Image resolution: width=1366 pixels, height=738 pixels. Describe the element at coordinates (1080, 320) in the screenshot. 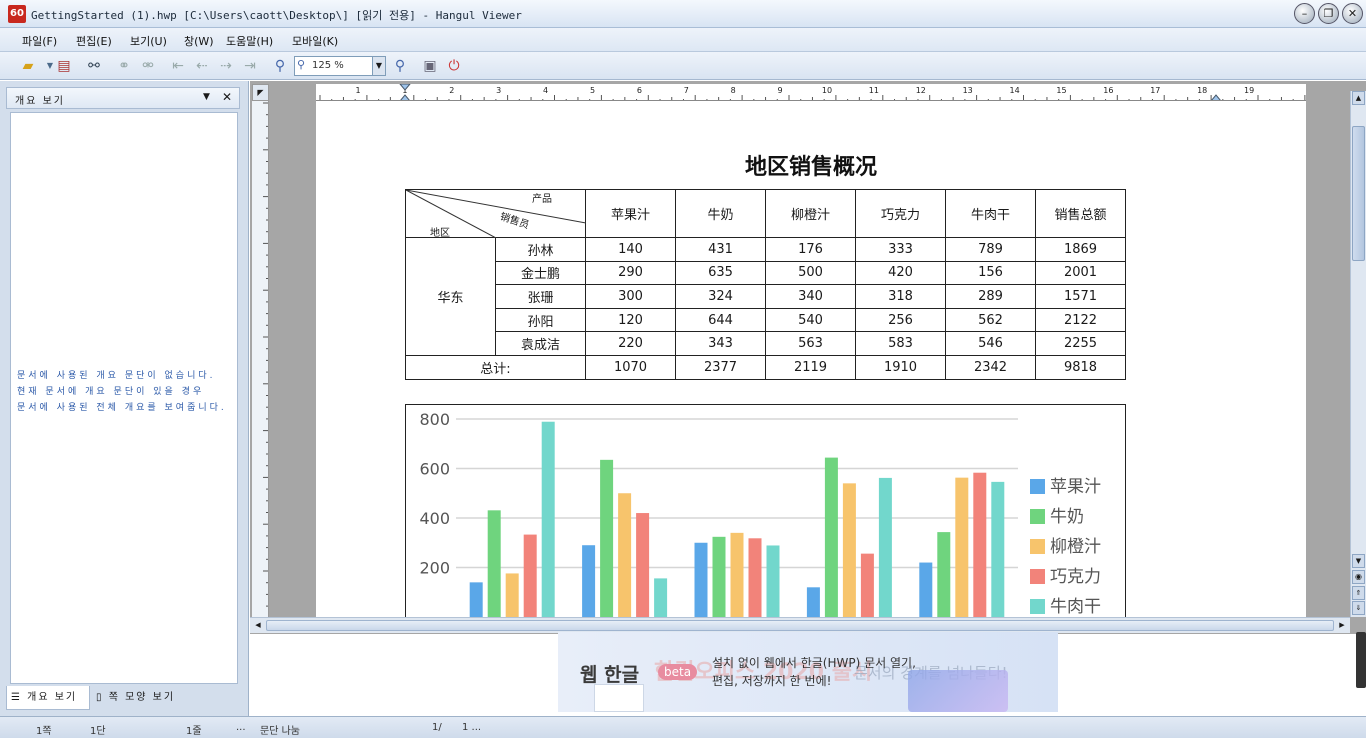

I see `value-cell: 2122` at that location.